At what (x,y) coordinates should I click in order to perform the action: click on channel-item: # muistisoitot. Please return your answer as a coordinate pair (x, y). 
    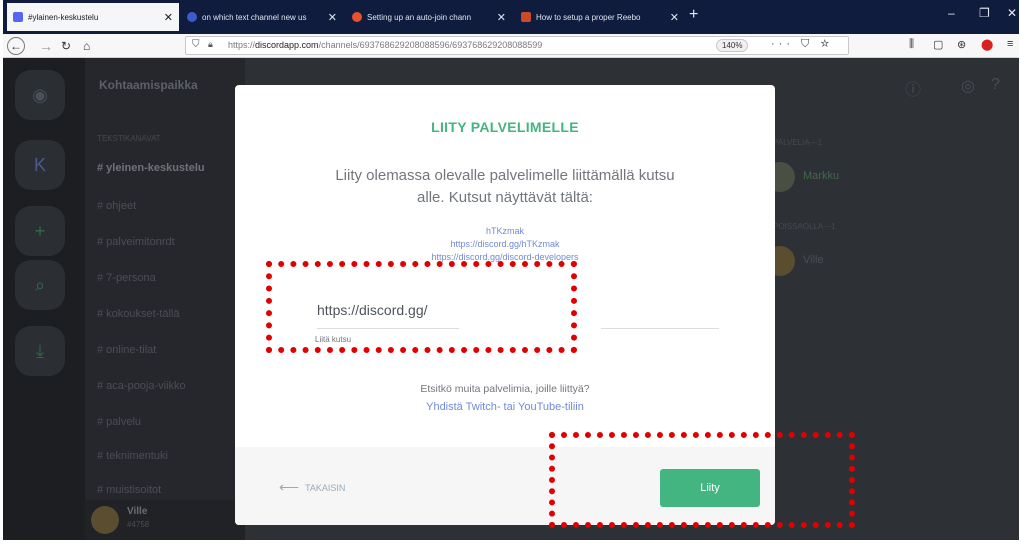
    Looking at the image, I should click on (129, 490).